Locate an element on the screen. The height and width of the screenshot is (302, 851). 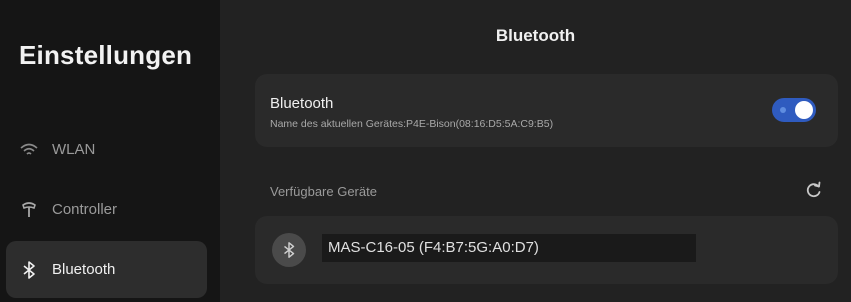
sidebar-item-bluetooth: Bluetooth is located at coordinates (106, 269).